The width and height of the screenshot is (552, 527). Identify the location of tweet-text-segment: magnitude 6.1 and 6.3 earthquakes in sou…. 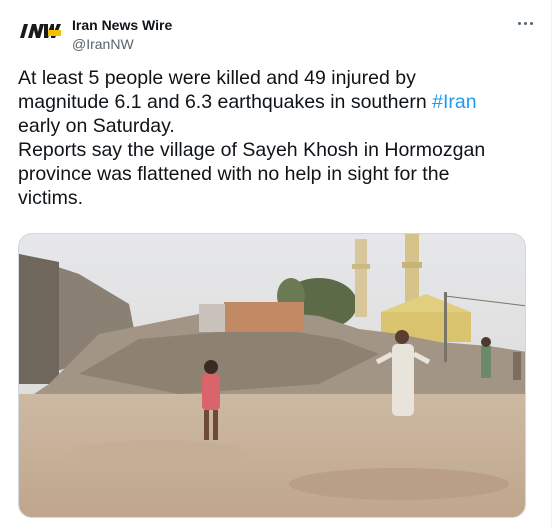
(225, 102).